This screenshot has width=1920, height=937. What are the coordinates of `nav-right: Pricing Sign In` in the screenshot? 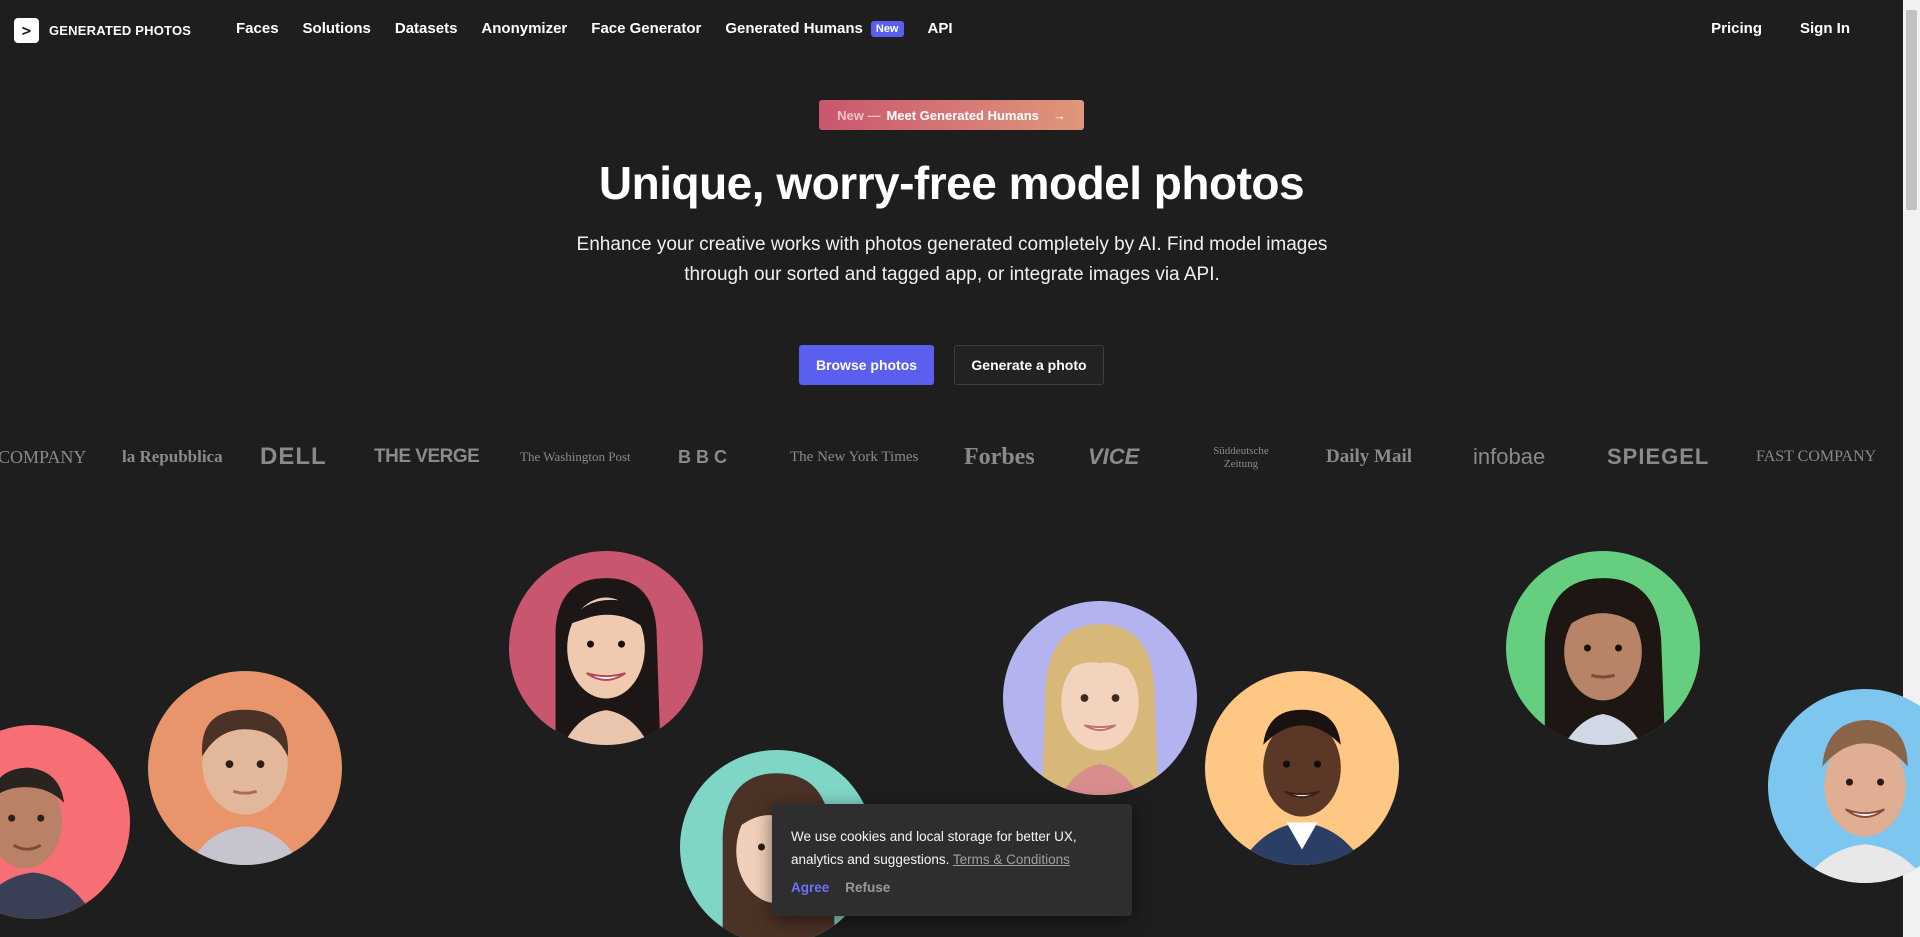 It's located at (1780, 28).